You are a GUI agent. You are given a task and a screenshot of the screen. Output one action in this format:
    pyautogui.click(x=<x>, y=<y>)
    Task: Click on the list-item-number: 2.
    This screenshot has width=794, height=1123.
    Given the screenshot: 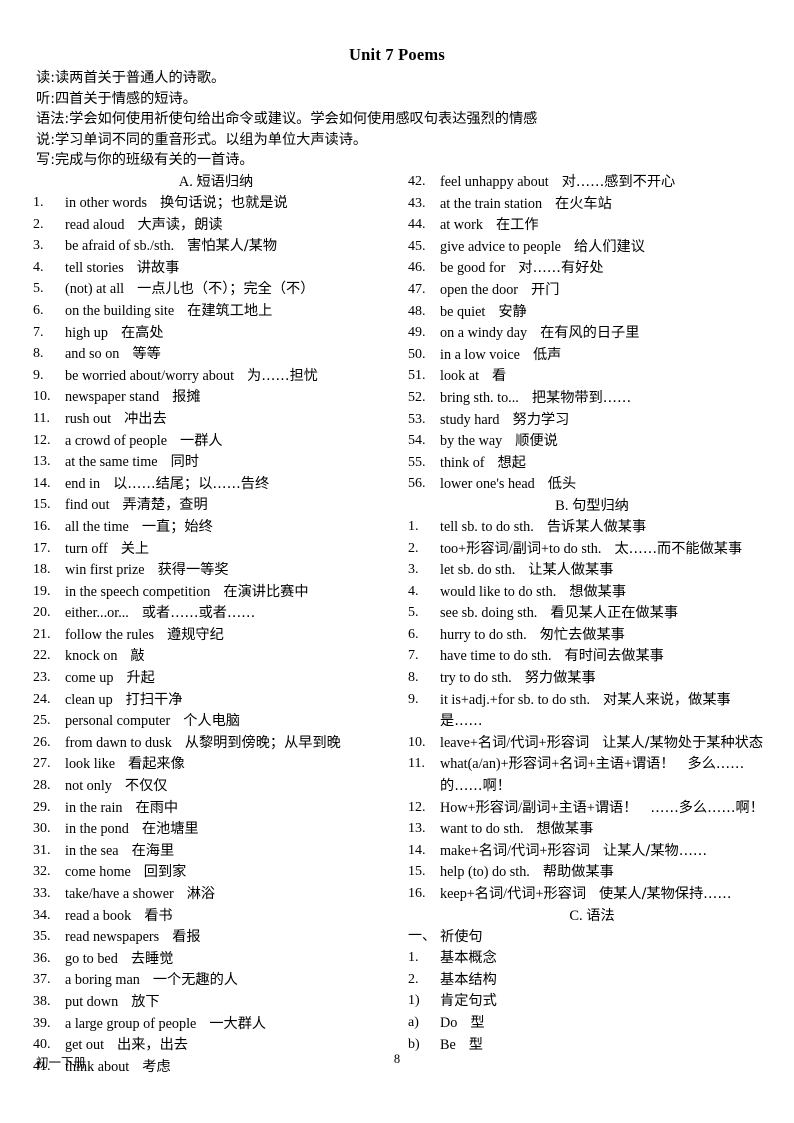 What is the action you would take?
    pyautogui.click(x=38, y=224)
    